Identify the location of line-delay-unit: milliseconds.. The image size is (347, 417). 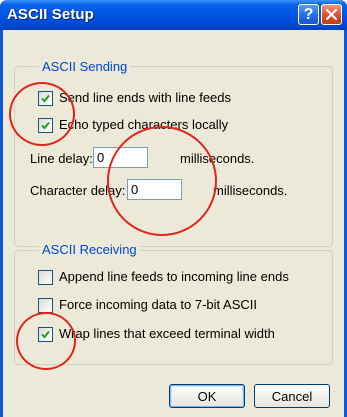
(217, 158).